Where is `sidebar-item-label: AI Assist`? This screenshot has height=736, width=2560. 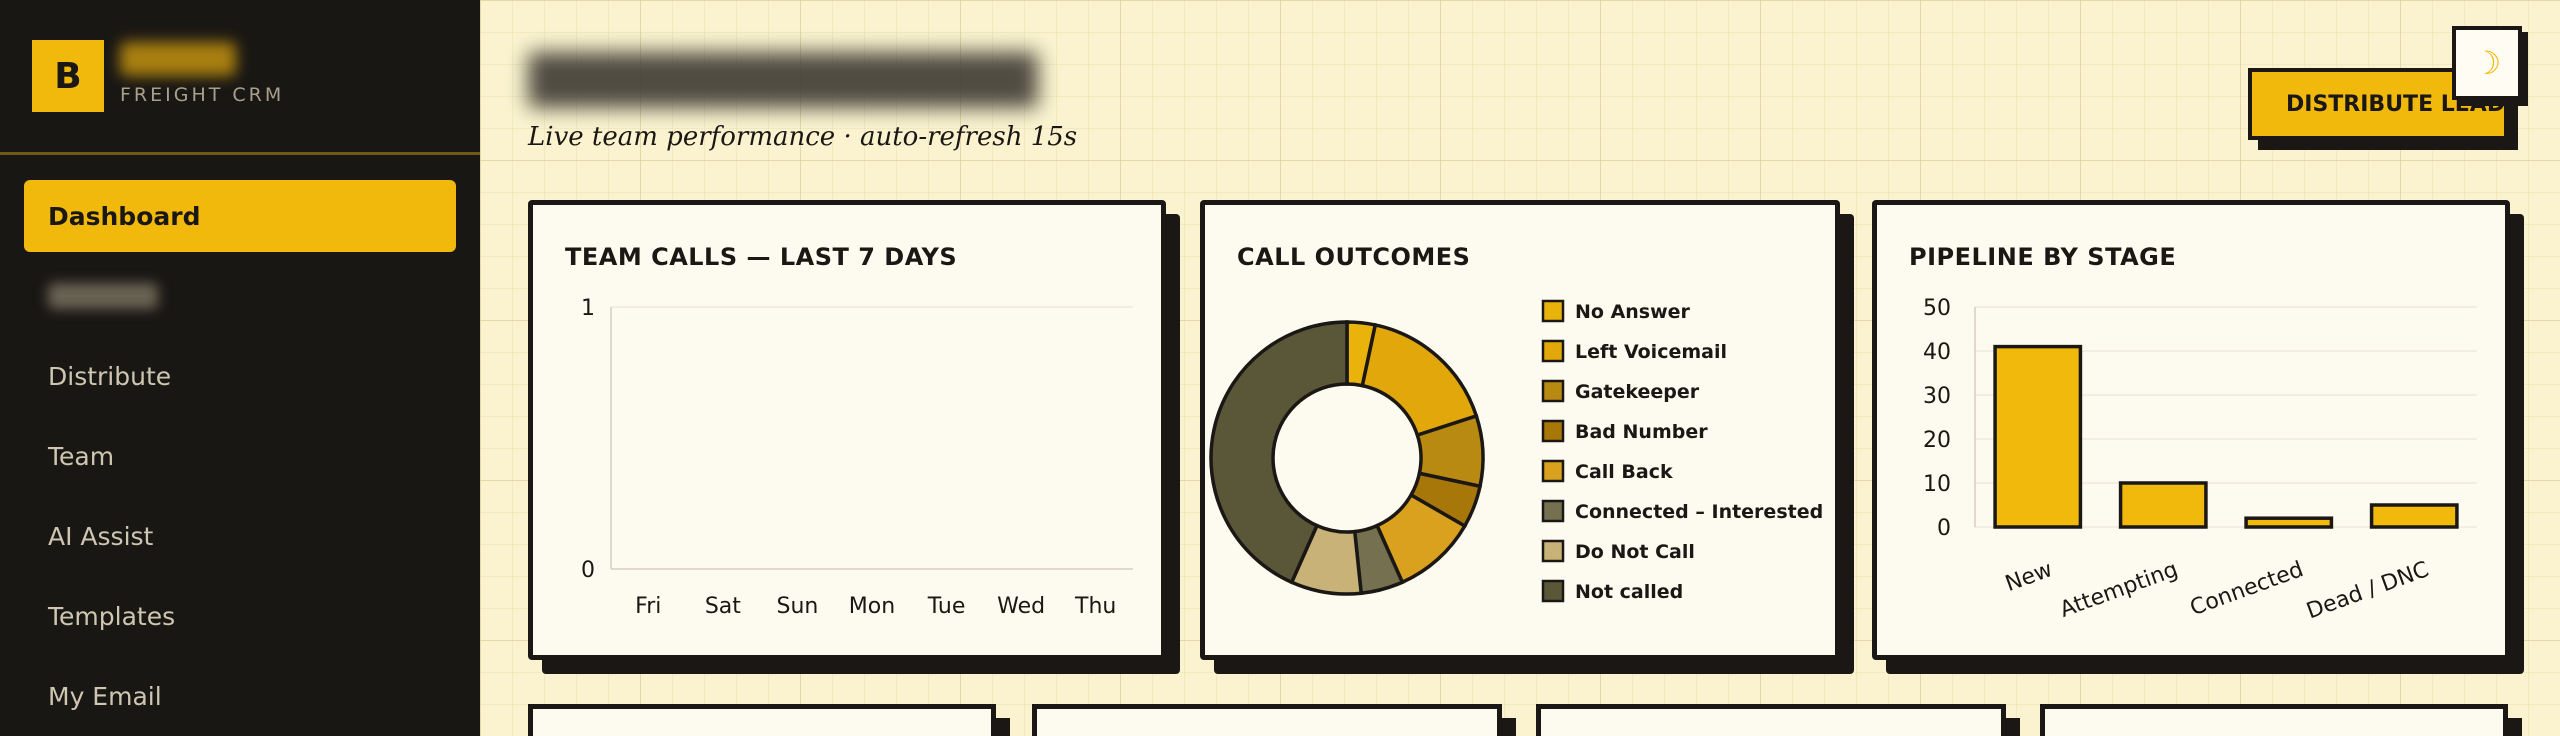
sidebar-item-label: AI Assist is located at coordinates (101, 536).